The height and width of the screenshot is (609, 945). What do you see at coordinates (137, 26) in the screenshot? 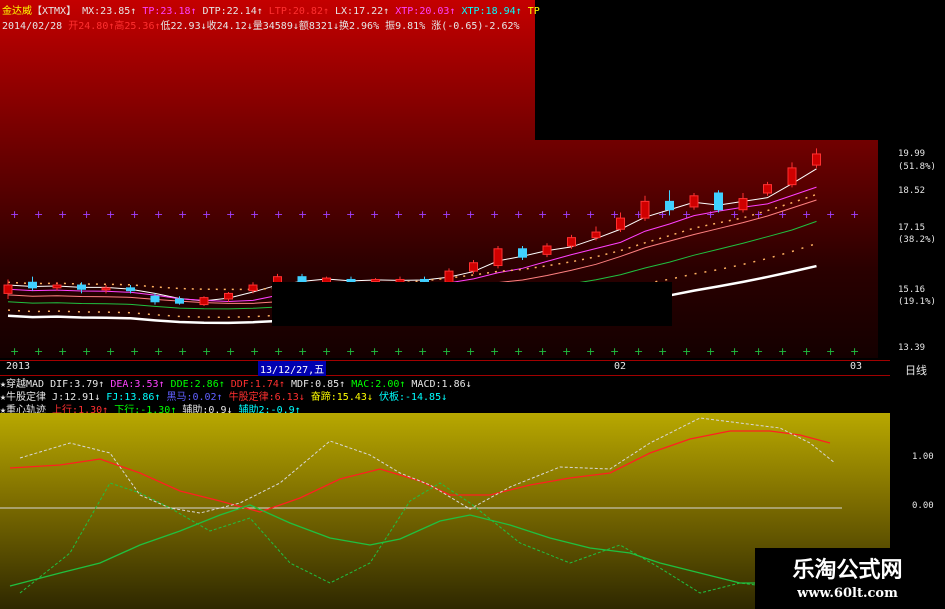
I see `header2-item-2: 高25.36↑` at bounding box center [137, 26].